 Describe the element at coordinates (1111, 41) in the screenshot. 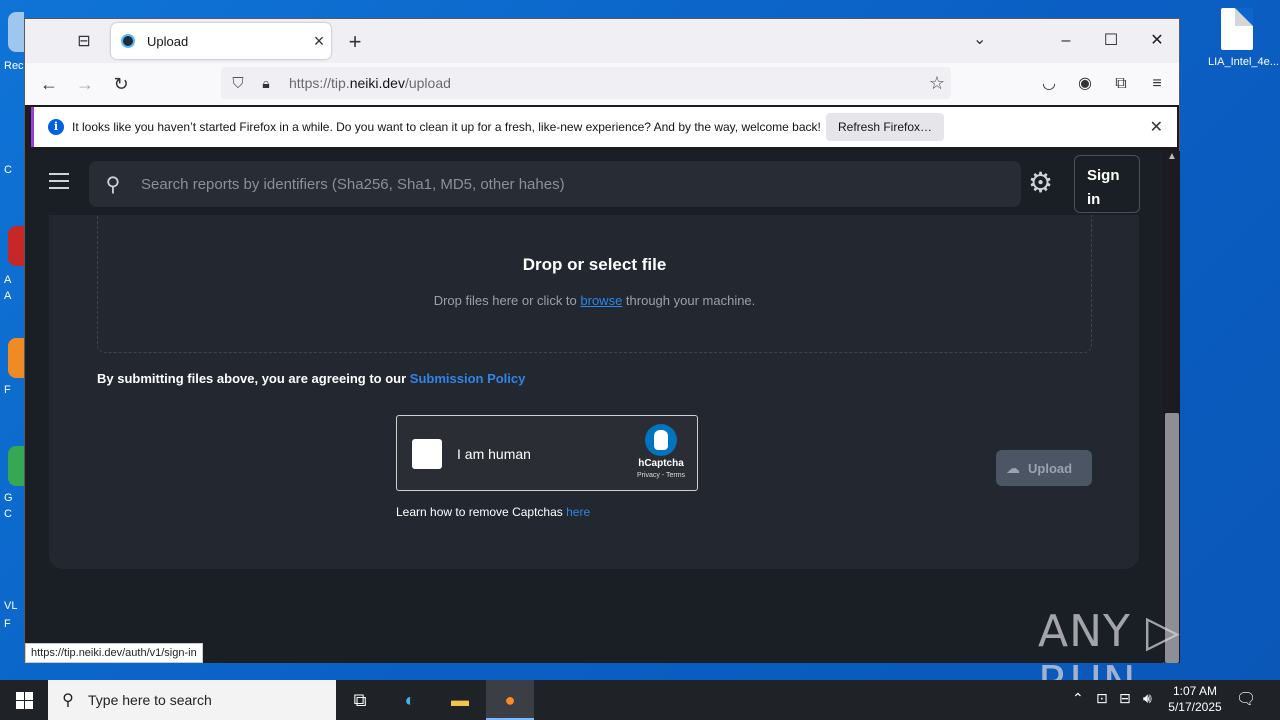

I see `maximize-icon: ☐` at that location.